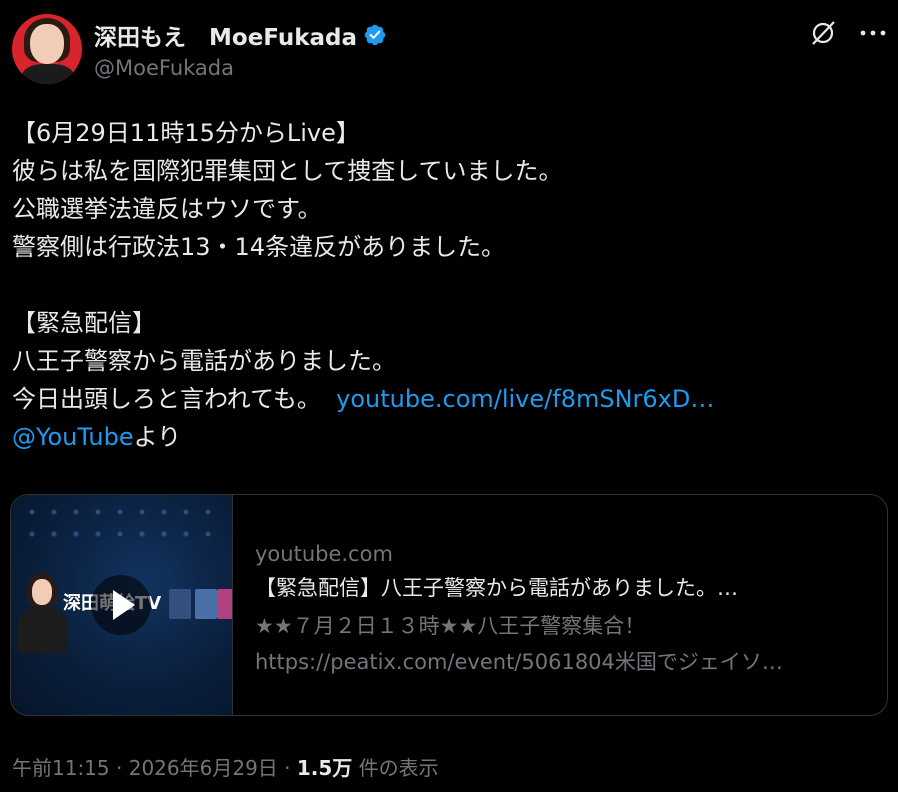 This screenshot has width=898, height=792. Describe the element at coordinates (324, 554) in the screenshot. I see `card-domain: youtube.com` at that location.